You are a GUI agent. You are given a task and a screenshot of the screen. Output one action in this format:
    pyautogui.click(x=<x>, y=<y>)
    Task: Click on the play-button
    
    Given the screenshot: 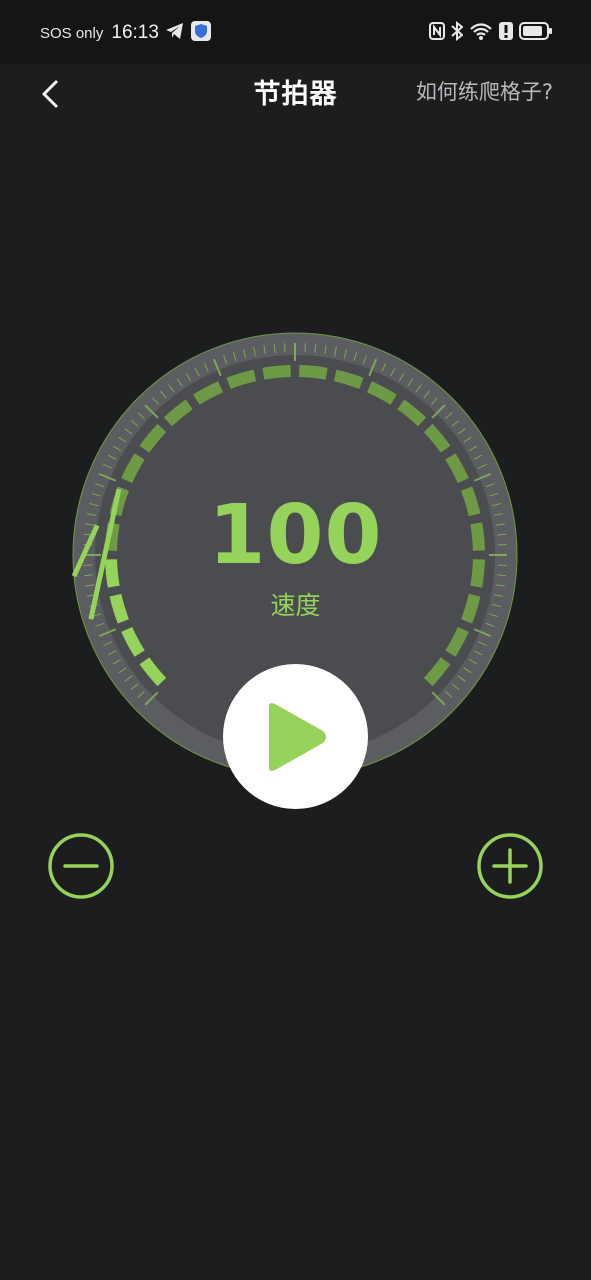 What is the action you would take?
    pyautogui.click(x=295, y=736)
    